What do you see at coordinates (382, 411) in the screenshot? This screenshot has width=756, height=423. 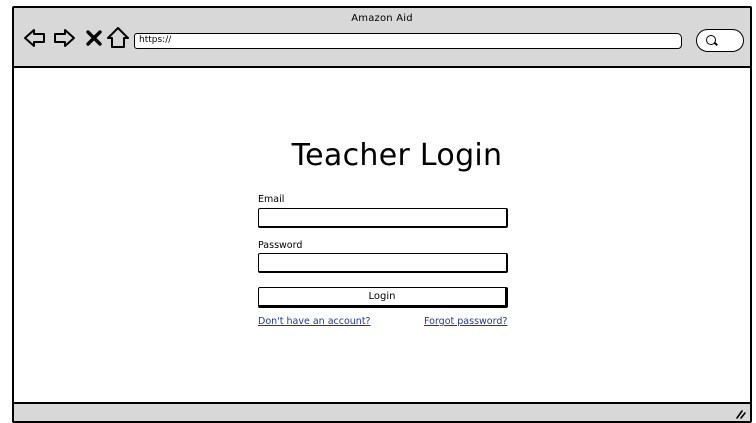 I see `status-bar` at bounding box center [382, 411].